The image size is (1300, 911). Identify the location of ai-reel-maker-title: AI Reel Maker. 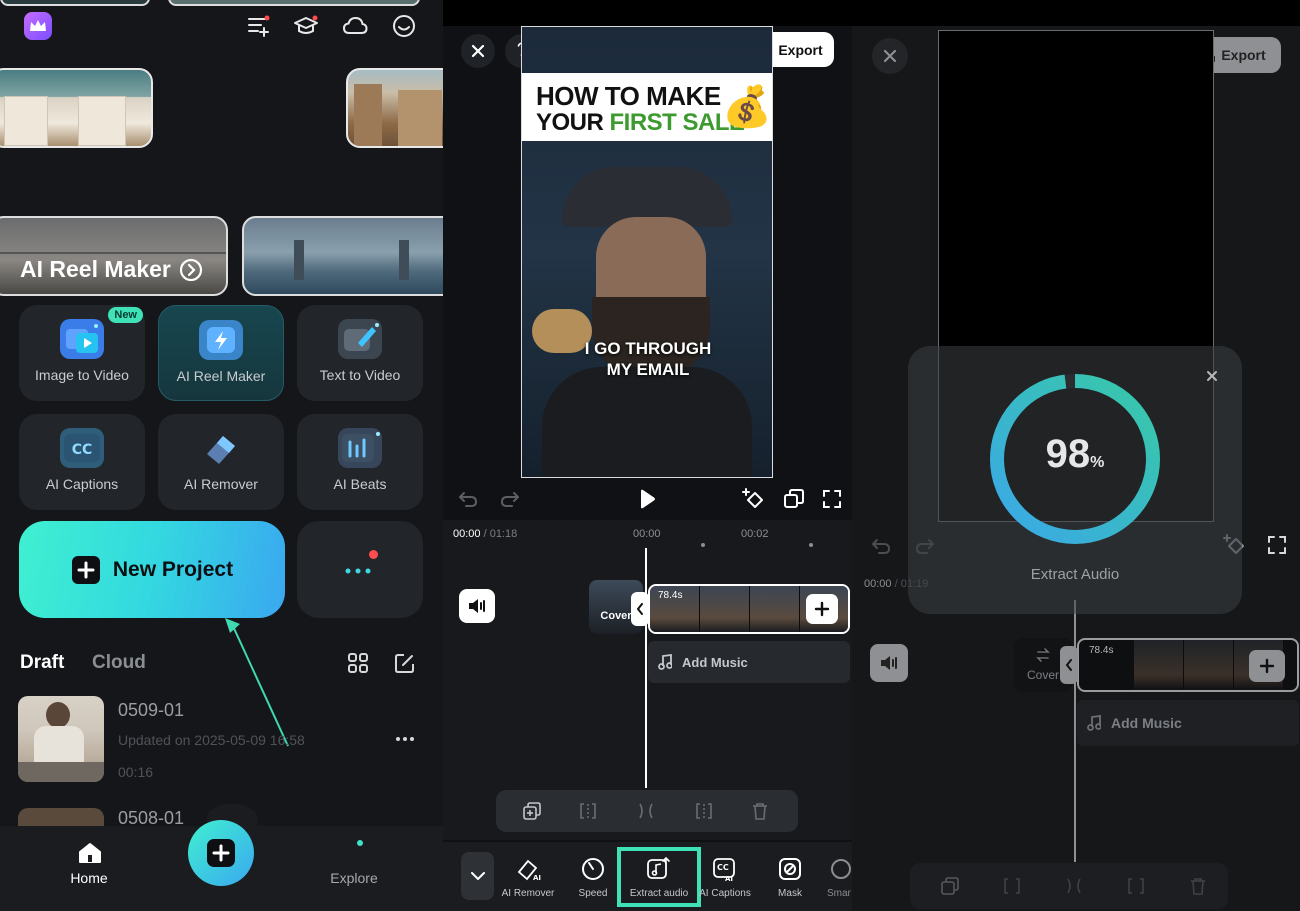
(95, 269).